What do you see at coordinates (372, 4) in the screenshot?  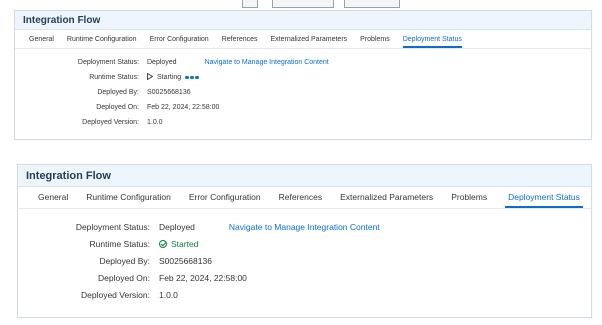 I see `toolbar-fragment-b` at bounding box center [372, 4].